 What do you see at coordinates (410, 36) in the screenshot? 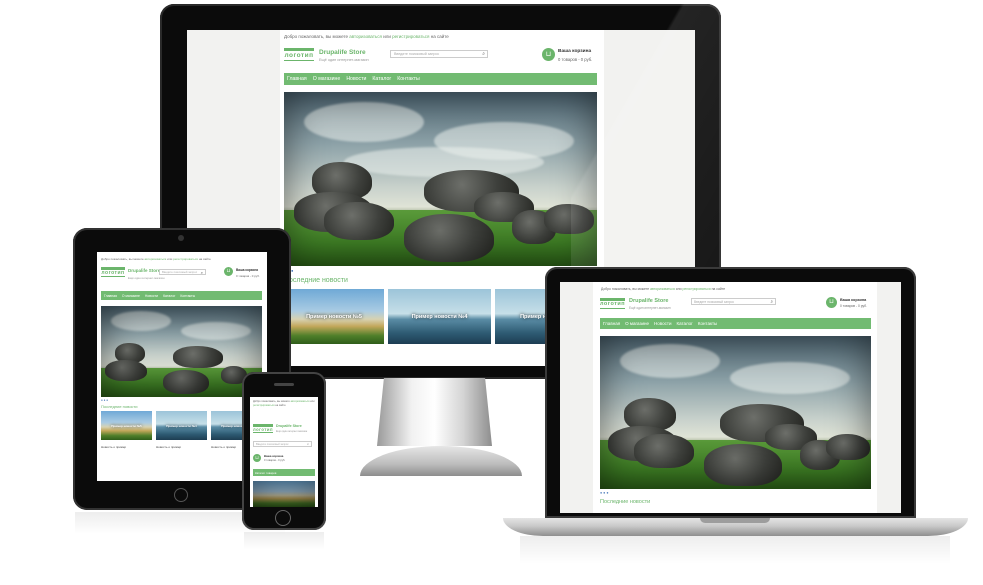
I see `register-link: регистрироваться` at bounding box center [410, 36].